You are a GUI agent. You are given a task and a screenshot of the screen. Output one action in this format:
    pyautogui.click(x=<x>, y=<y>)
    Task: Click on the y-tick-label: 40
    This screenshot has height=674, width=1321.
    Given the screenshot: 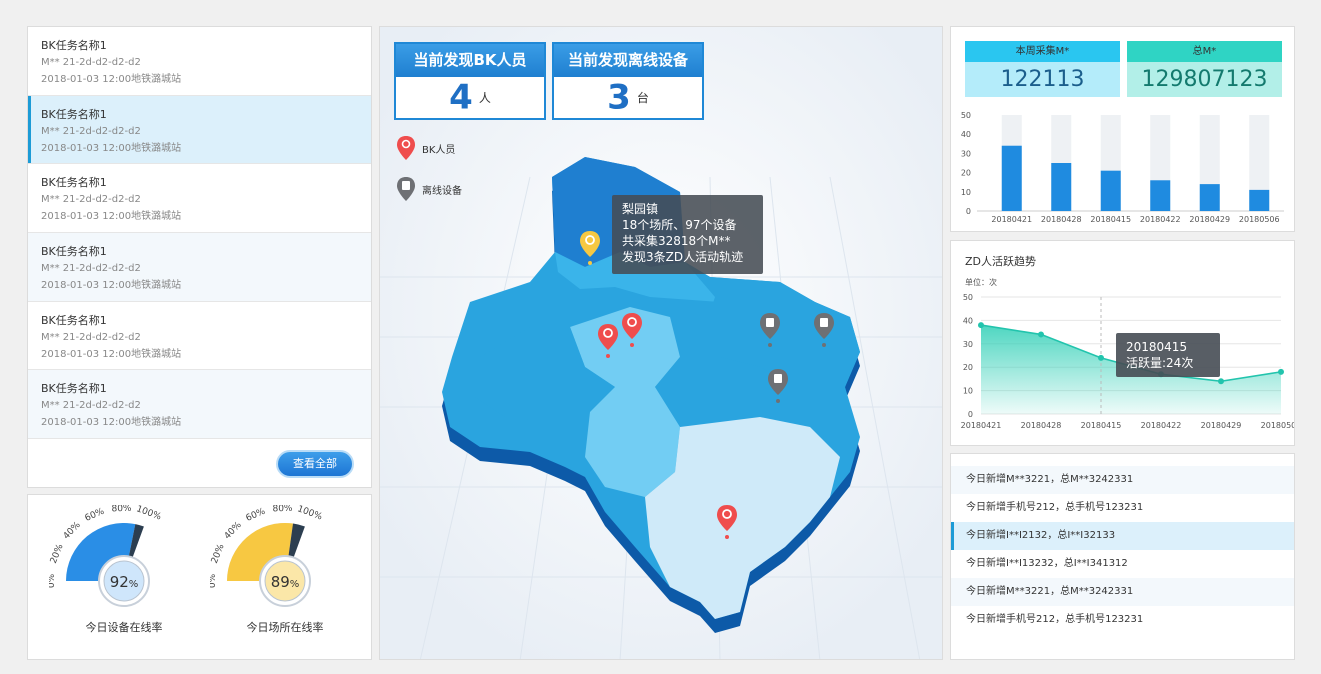 What is the action you would take?
    pyautogui.click(x=966, y=134)
    